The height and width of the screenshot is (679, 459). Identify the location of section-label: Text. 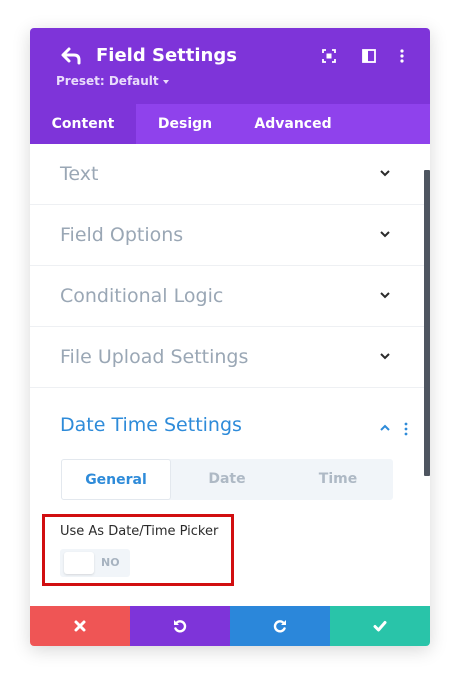
(79, 174).